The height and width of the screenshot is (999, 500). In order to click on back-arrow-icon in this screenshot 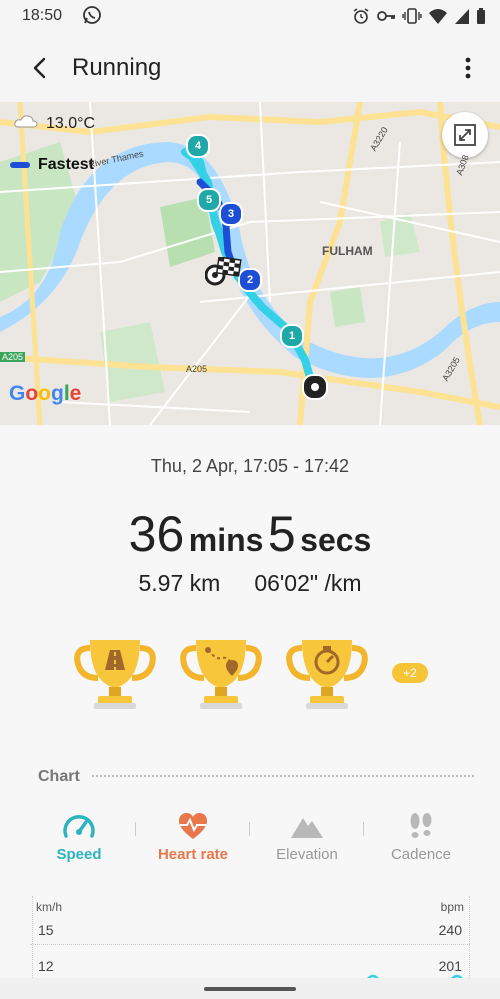, I will do `click(40, 68)`.